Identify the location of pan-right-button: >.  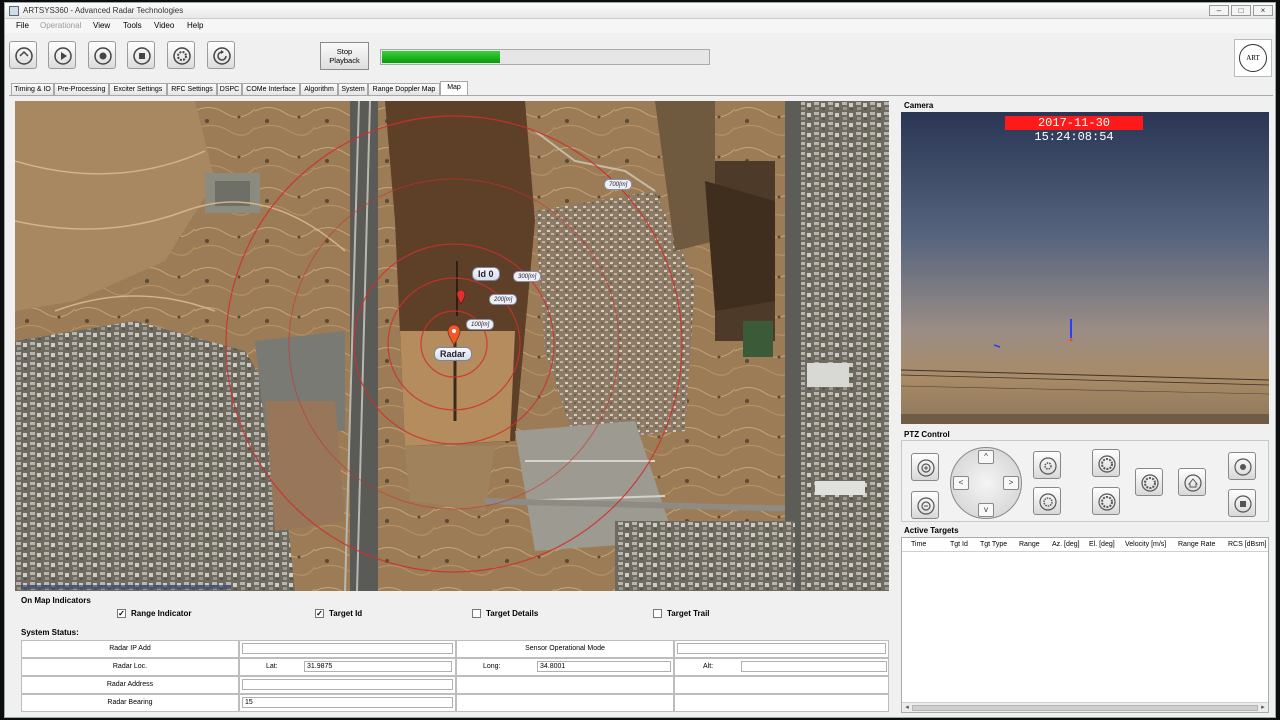
(1011, 483).